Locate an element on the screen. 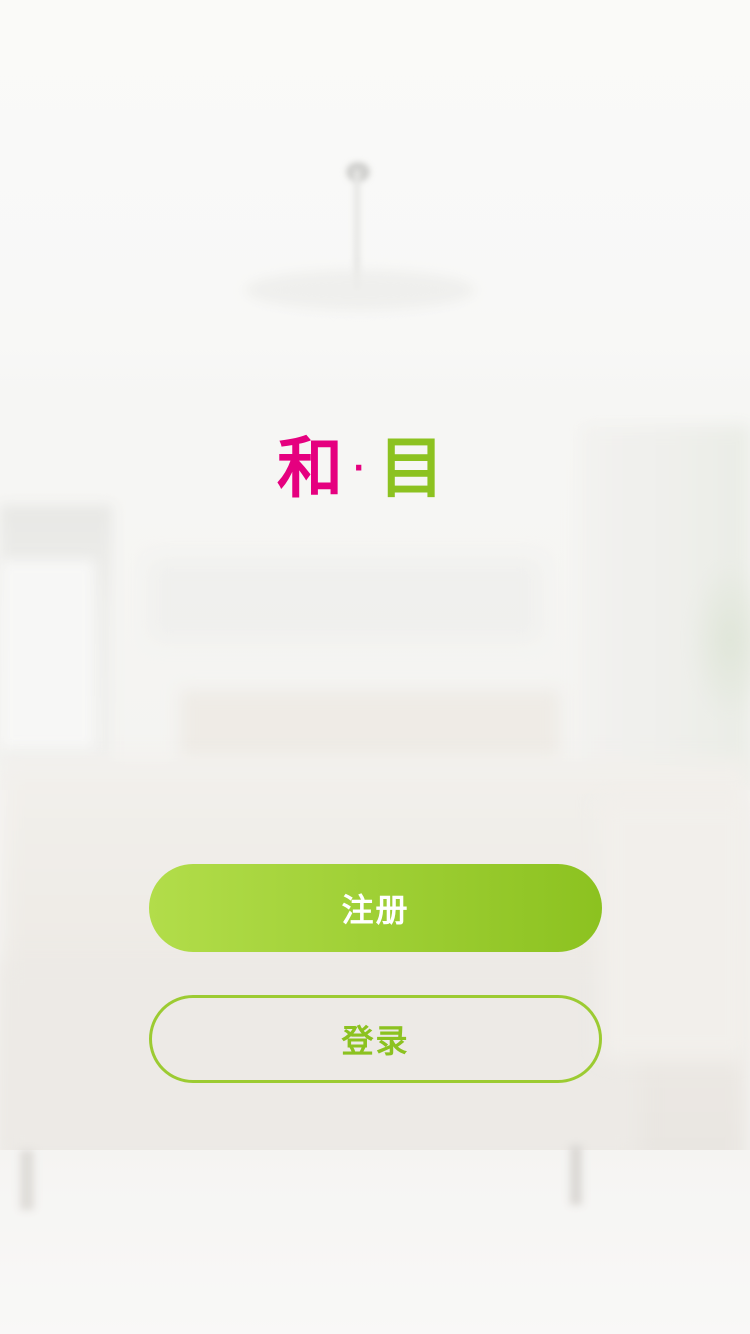 The width and height of the screenshot is (750, 1334). register-button: 注册 is located at coordinates (375, 908).